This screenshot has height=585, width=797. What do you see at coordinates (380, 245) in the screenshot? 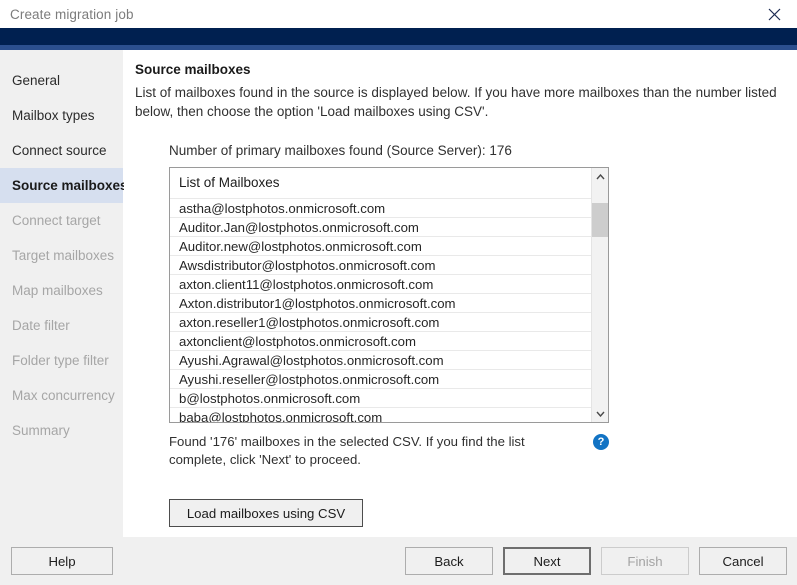
I see `list-item: Auditor.new@lostphotos.onmicrosoft.com` at bounding box center [380, 245].